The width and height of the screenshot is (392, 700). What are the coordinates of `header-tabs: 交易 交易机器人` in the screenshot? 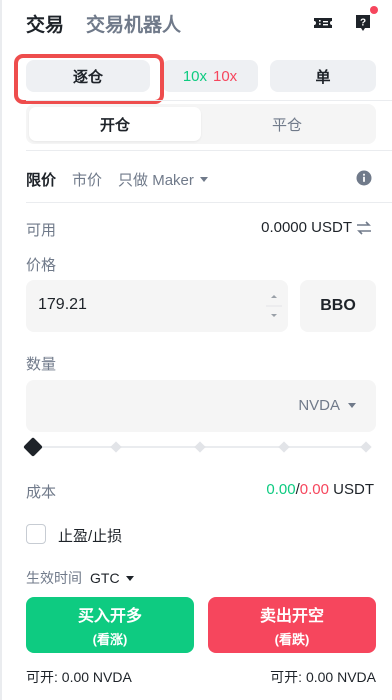 It's located at (103, 23).